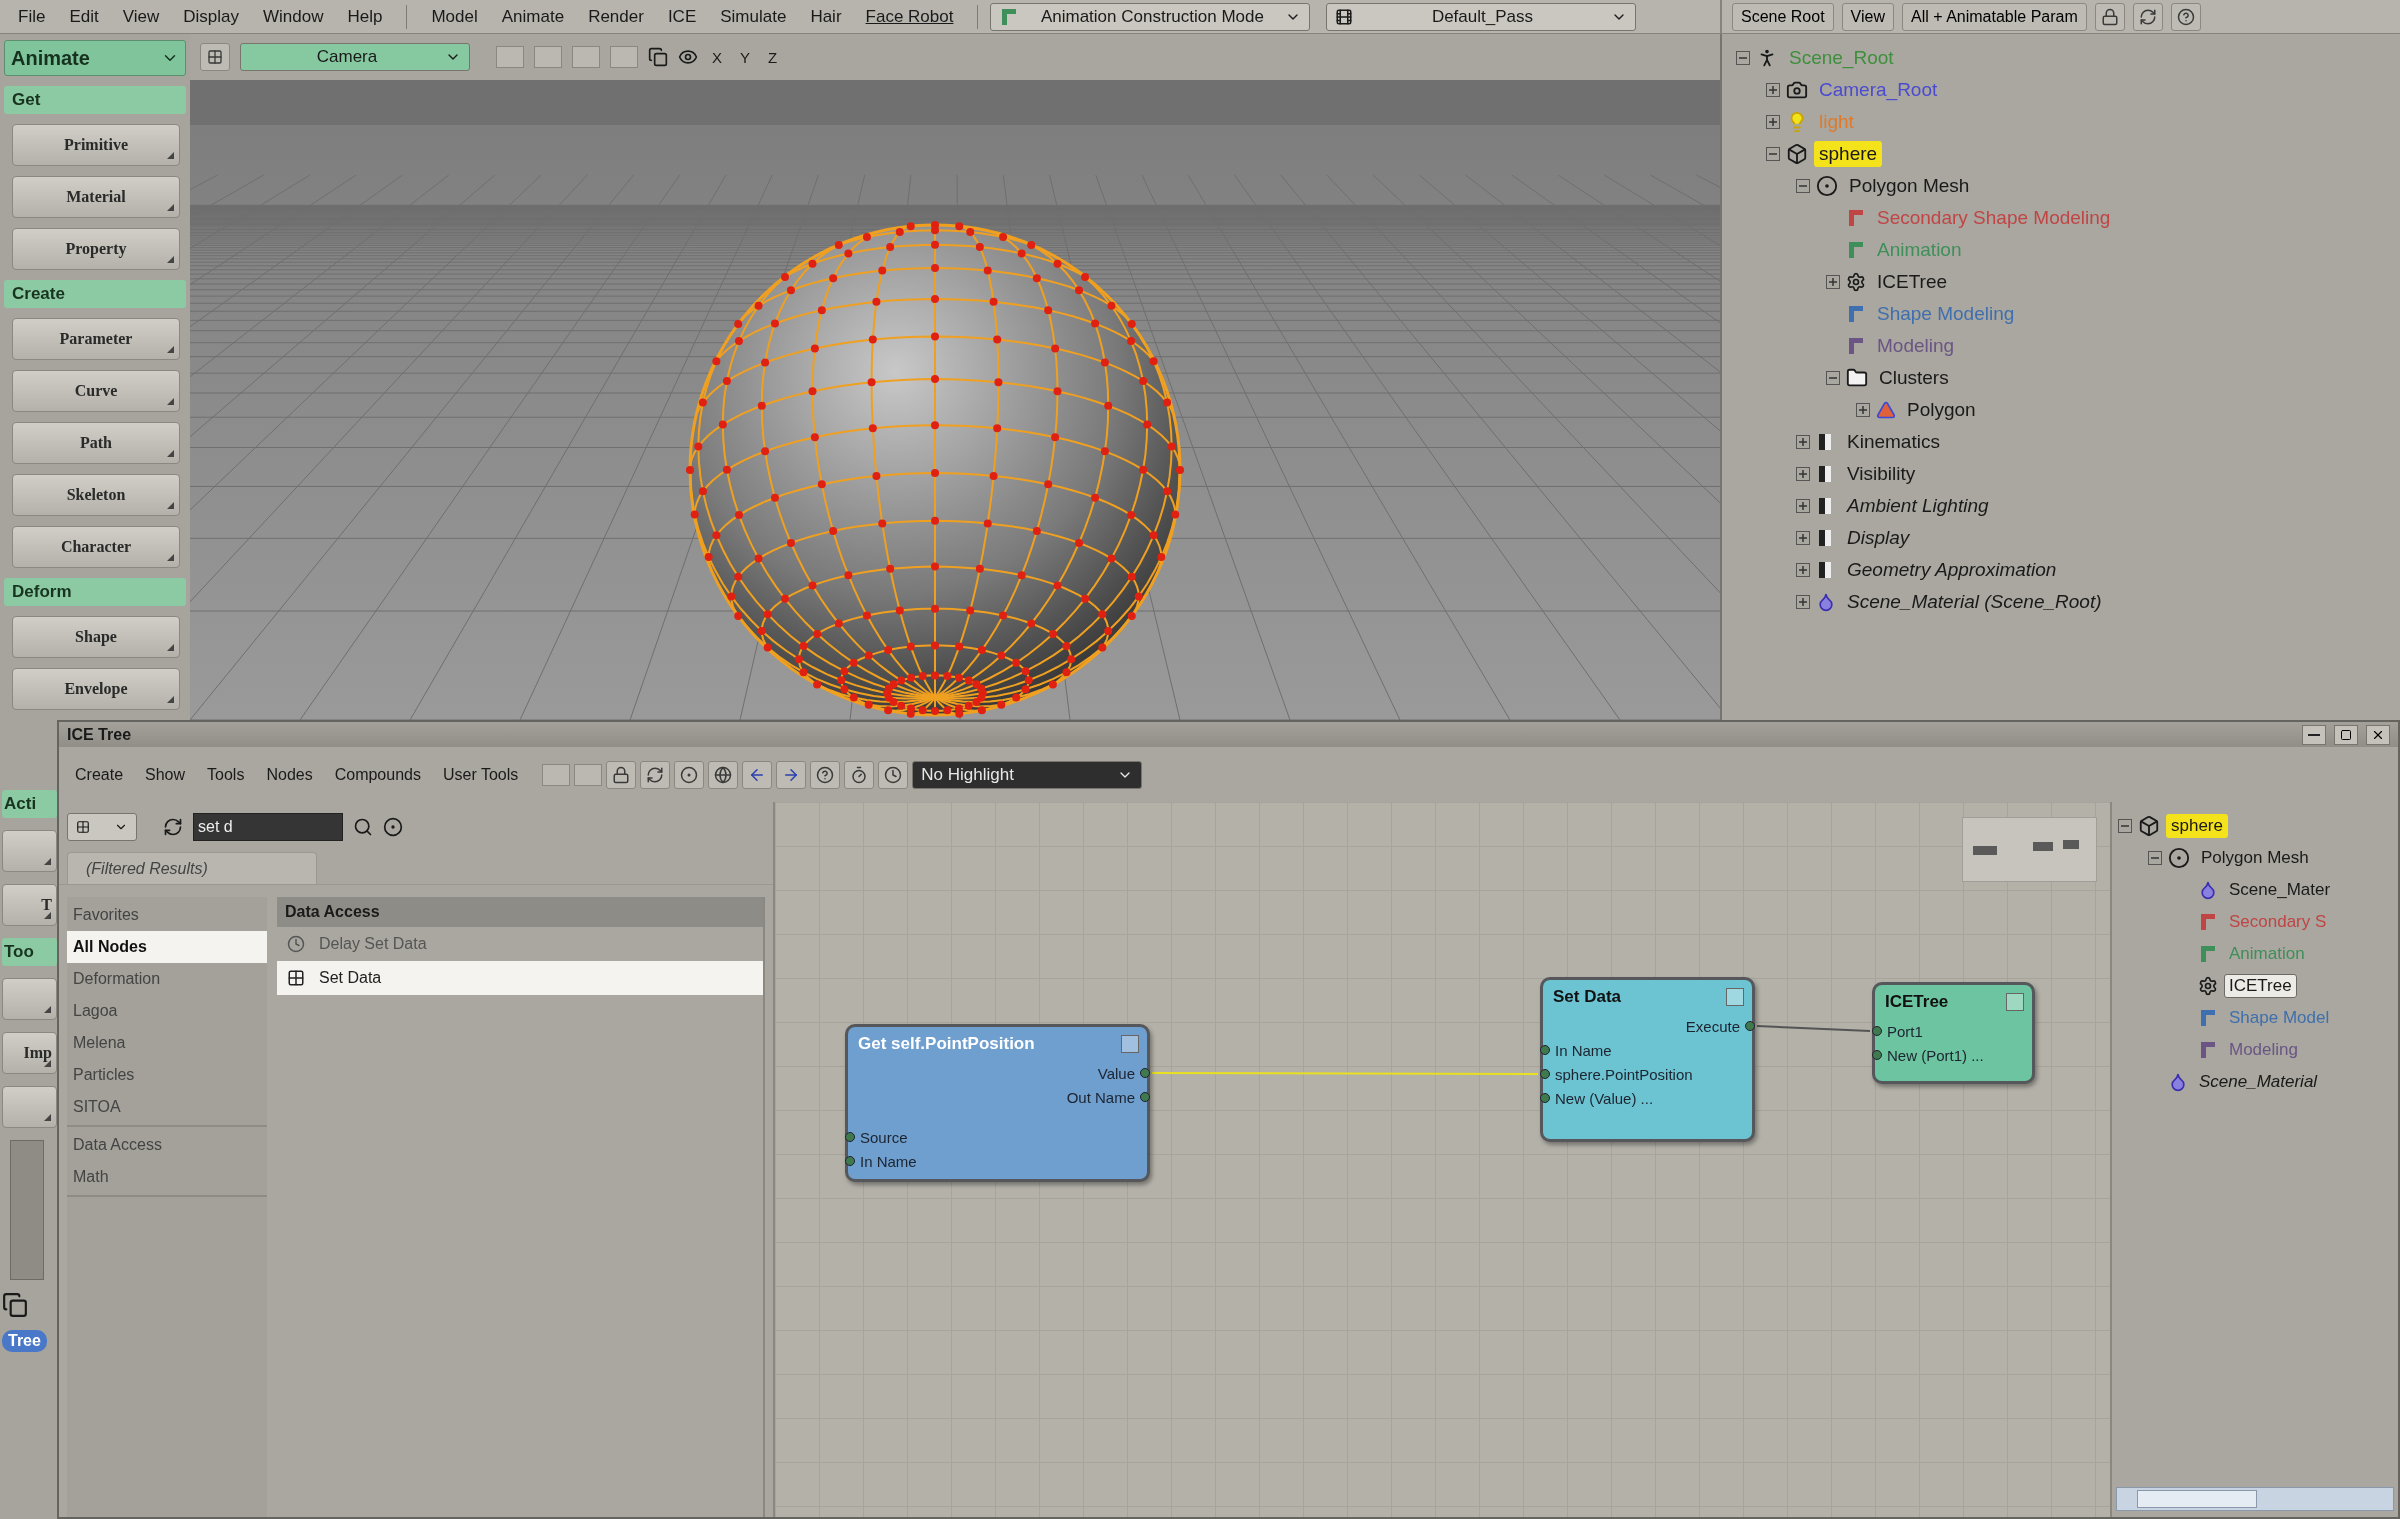  I want to click on clock-button, so click(893, 774).